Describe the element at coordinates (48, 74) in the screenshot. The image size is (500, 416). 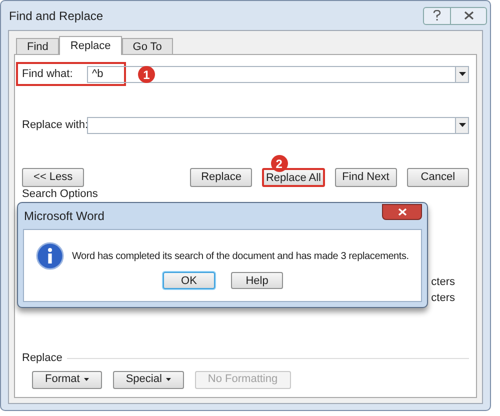
I see `field-label: Find what:` at that location.